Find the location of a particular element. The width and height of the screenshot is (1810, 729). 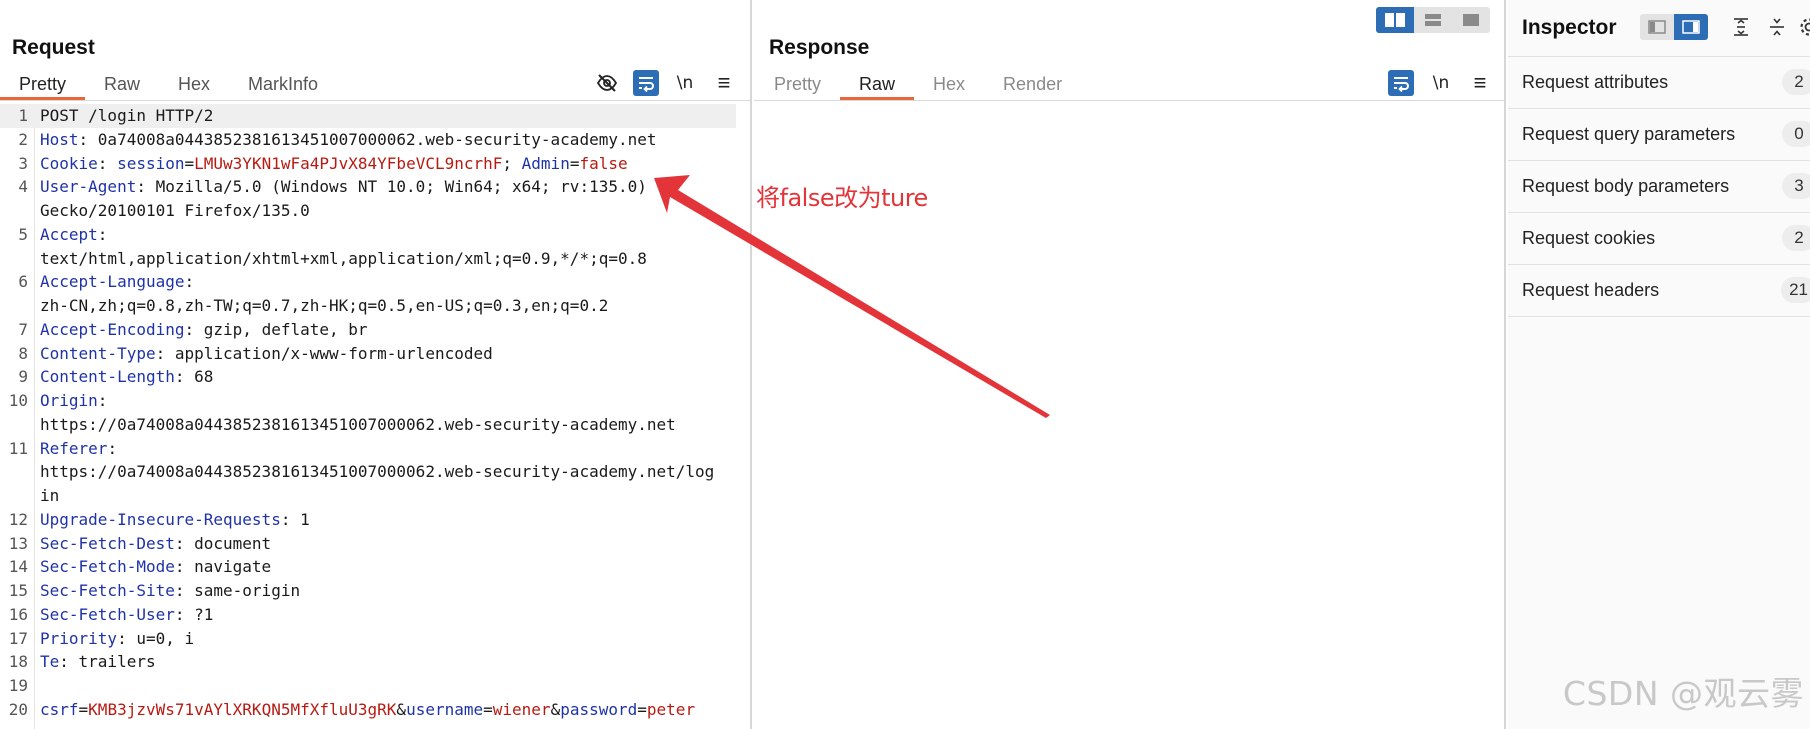

editor-line: 6 Accept-Language: is located at coordinates (375, 282).